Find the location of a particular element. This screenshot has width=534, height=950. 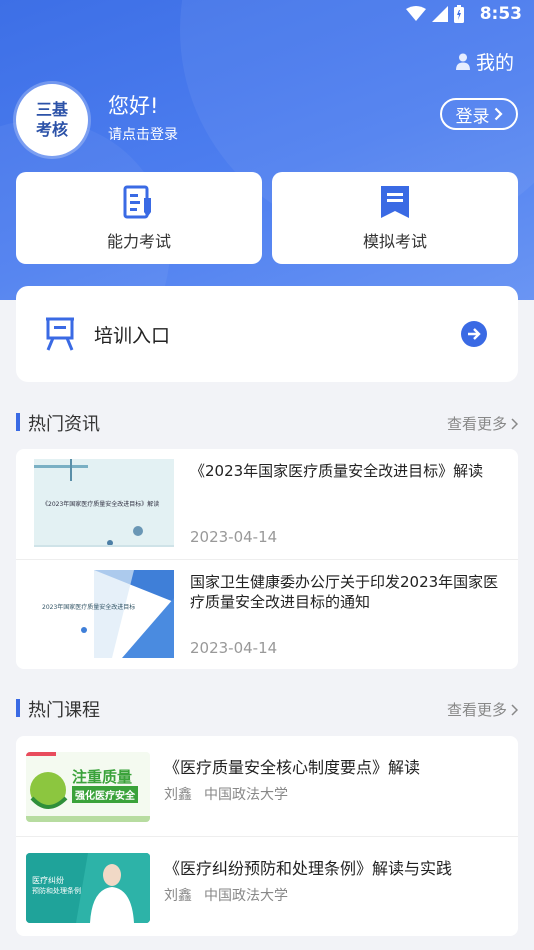

mock-exam-button: 模拟考试 is located at coordinates (395, 218).